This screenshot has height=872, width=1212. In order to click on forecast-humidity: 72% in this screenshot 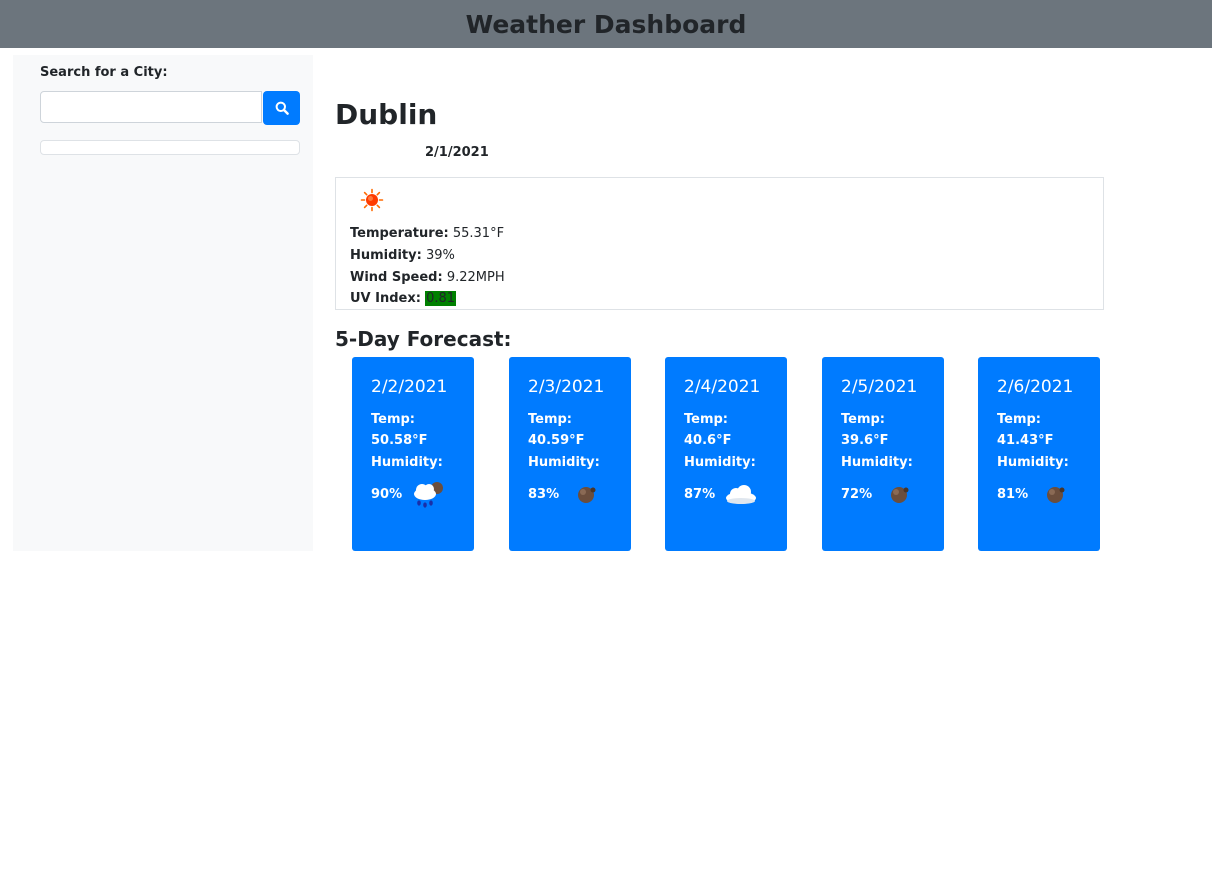, I will do `click(857, 494)`.